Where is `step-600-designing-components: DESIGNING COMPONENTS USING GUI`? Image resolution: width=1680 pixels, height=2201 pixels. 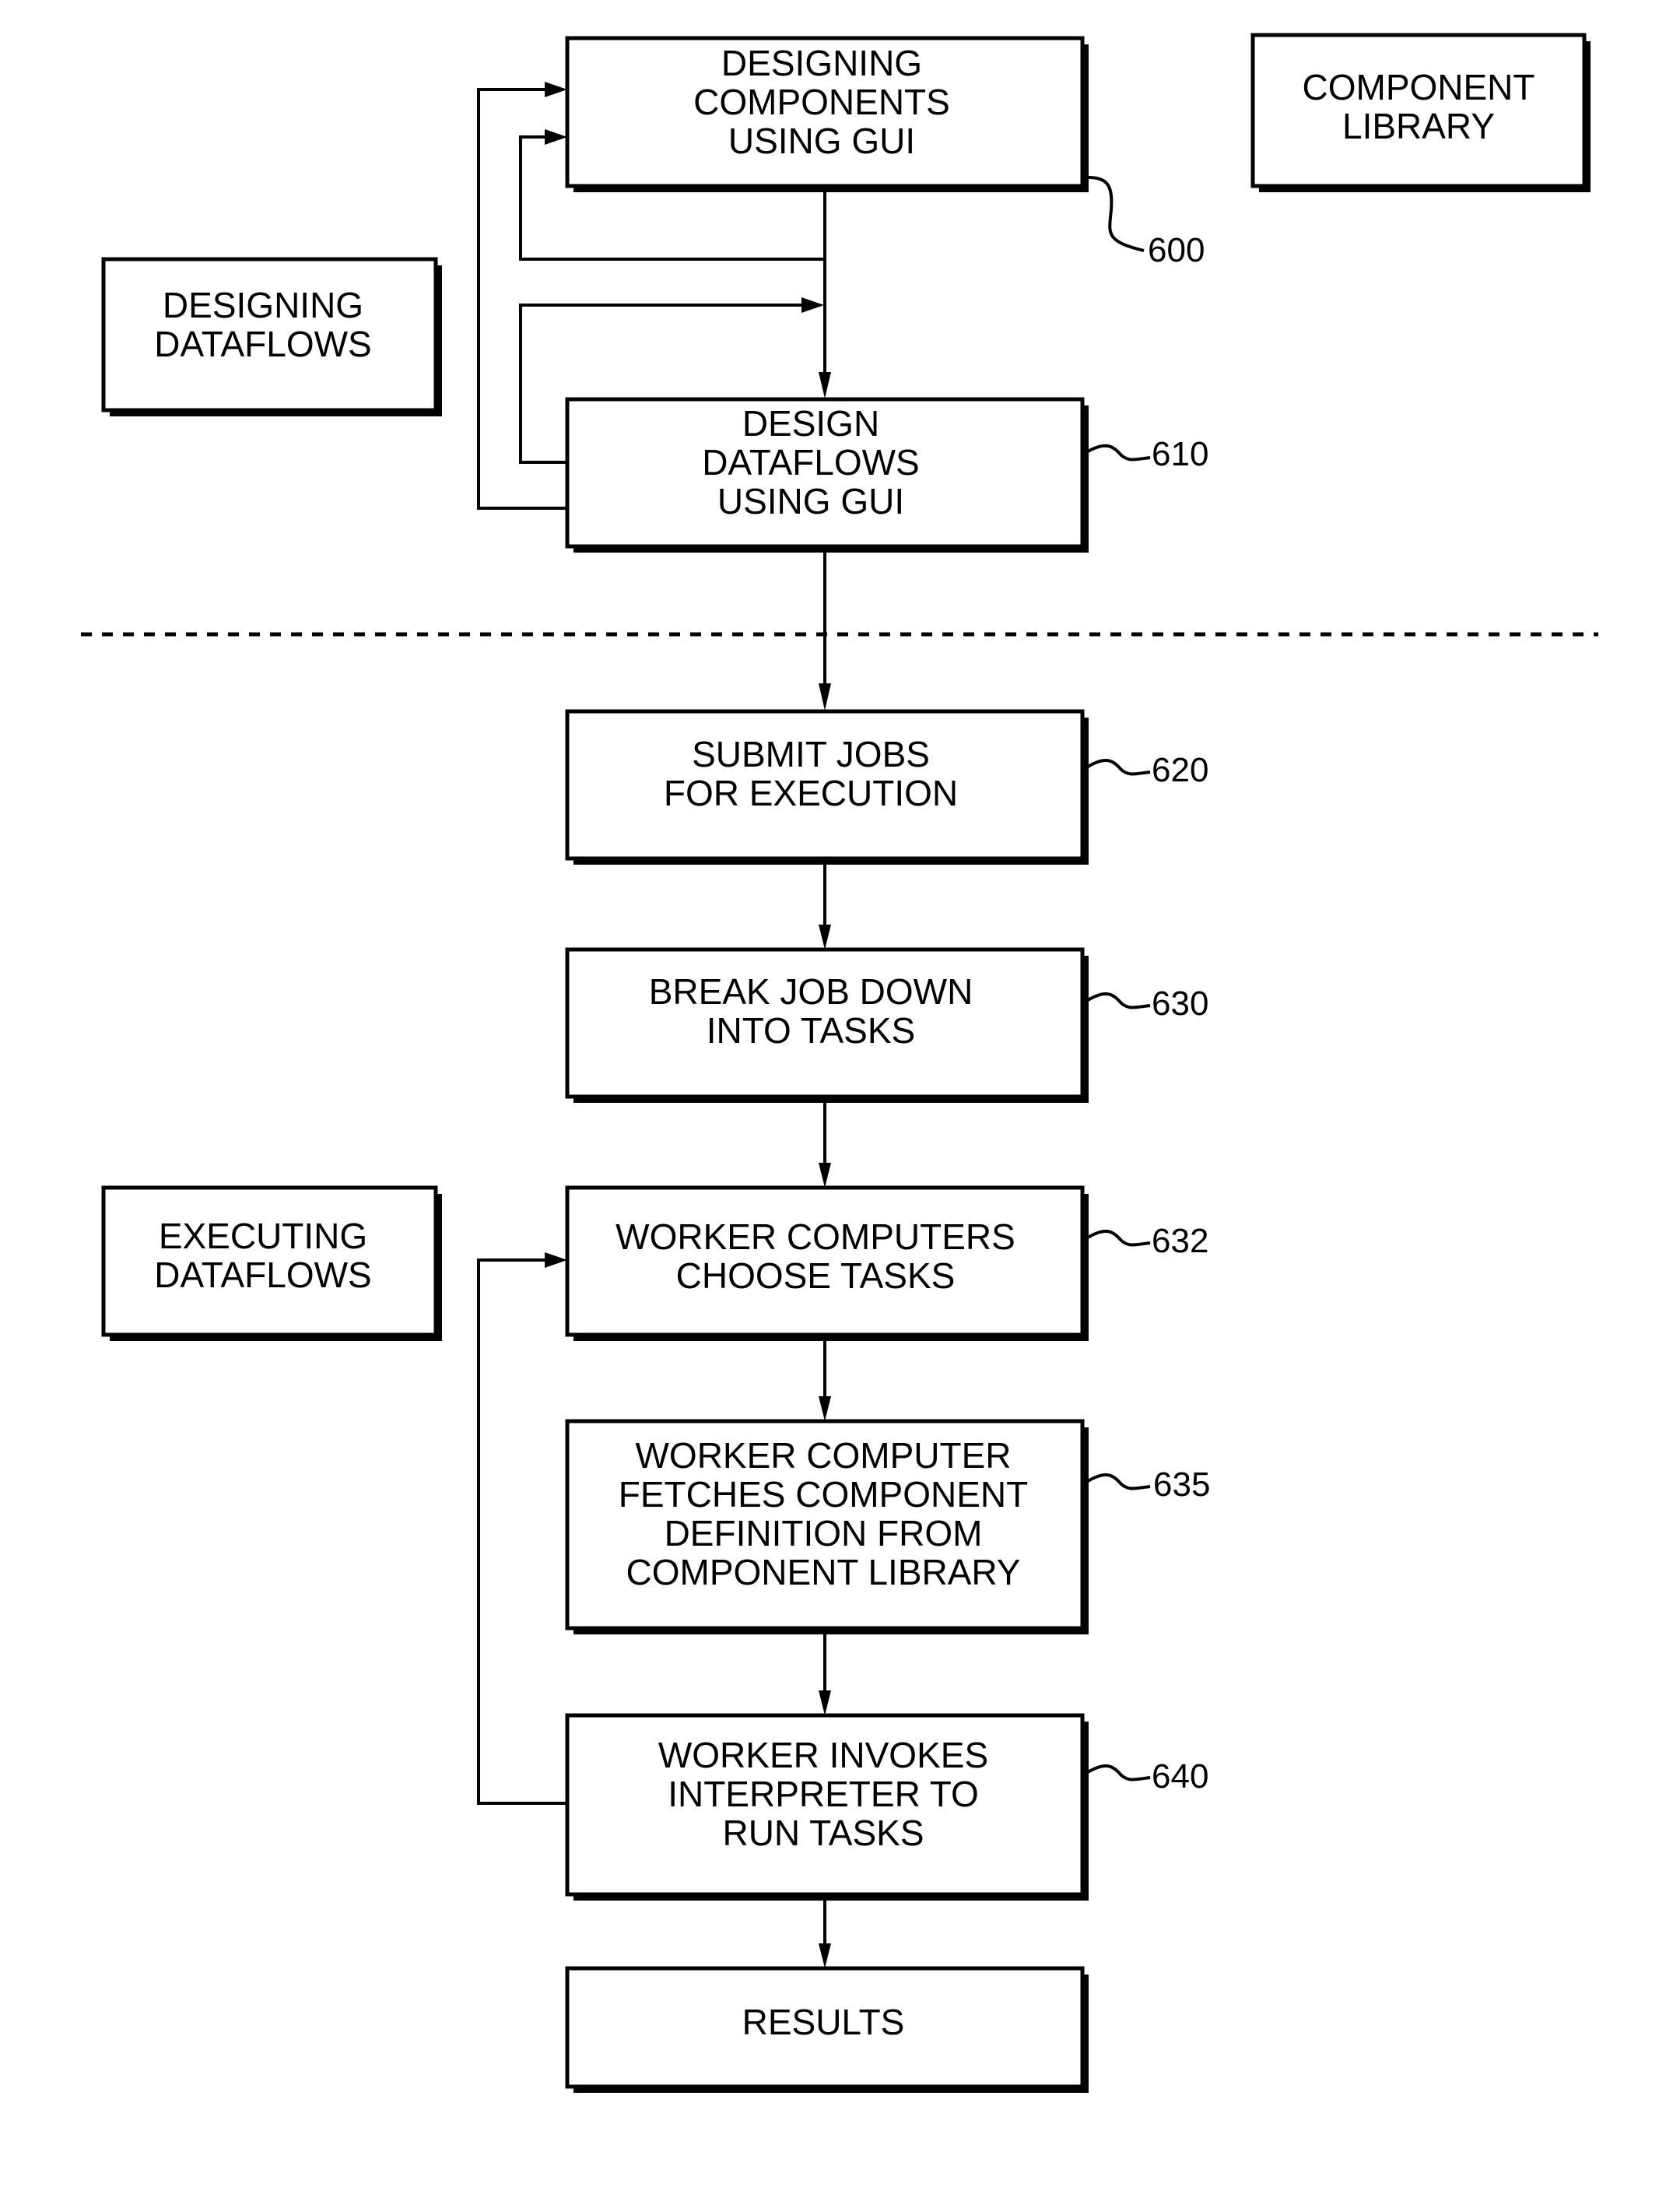 step-600-designing-components: DESIGNING COMPONENTS USING GUI is located at coordinates (827, 114).